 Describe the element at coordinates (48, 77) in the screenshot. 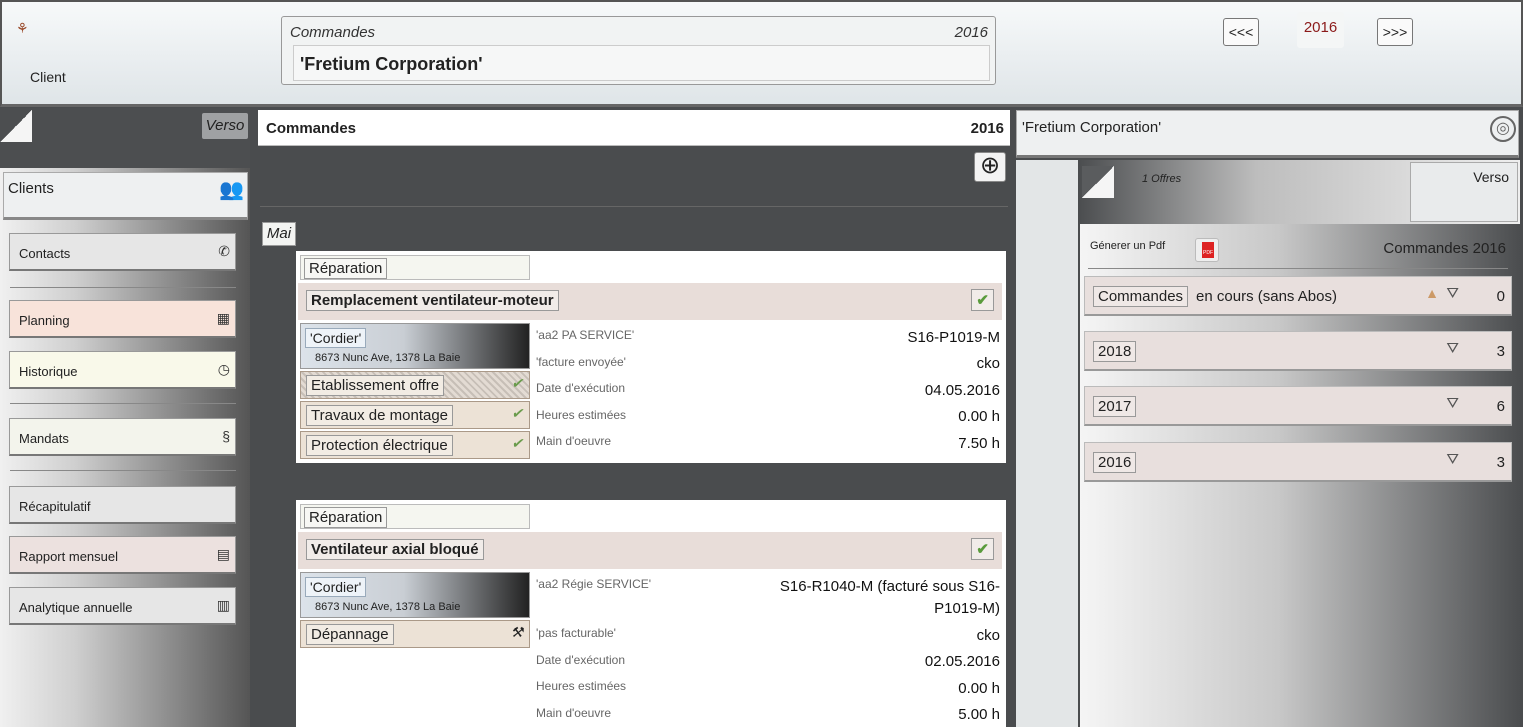

I see `client-label: Client` at that location.